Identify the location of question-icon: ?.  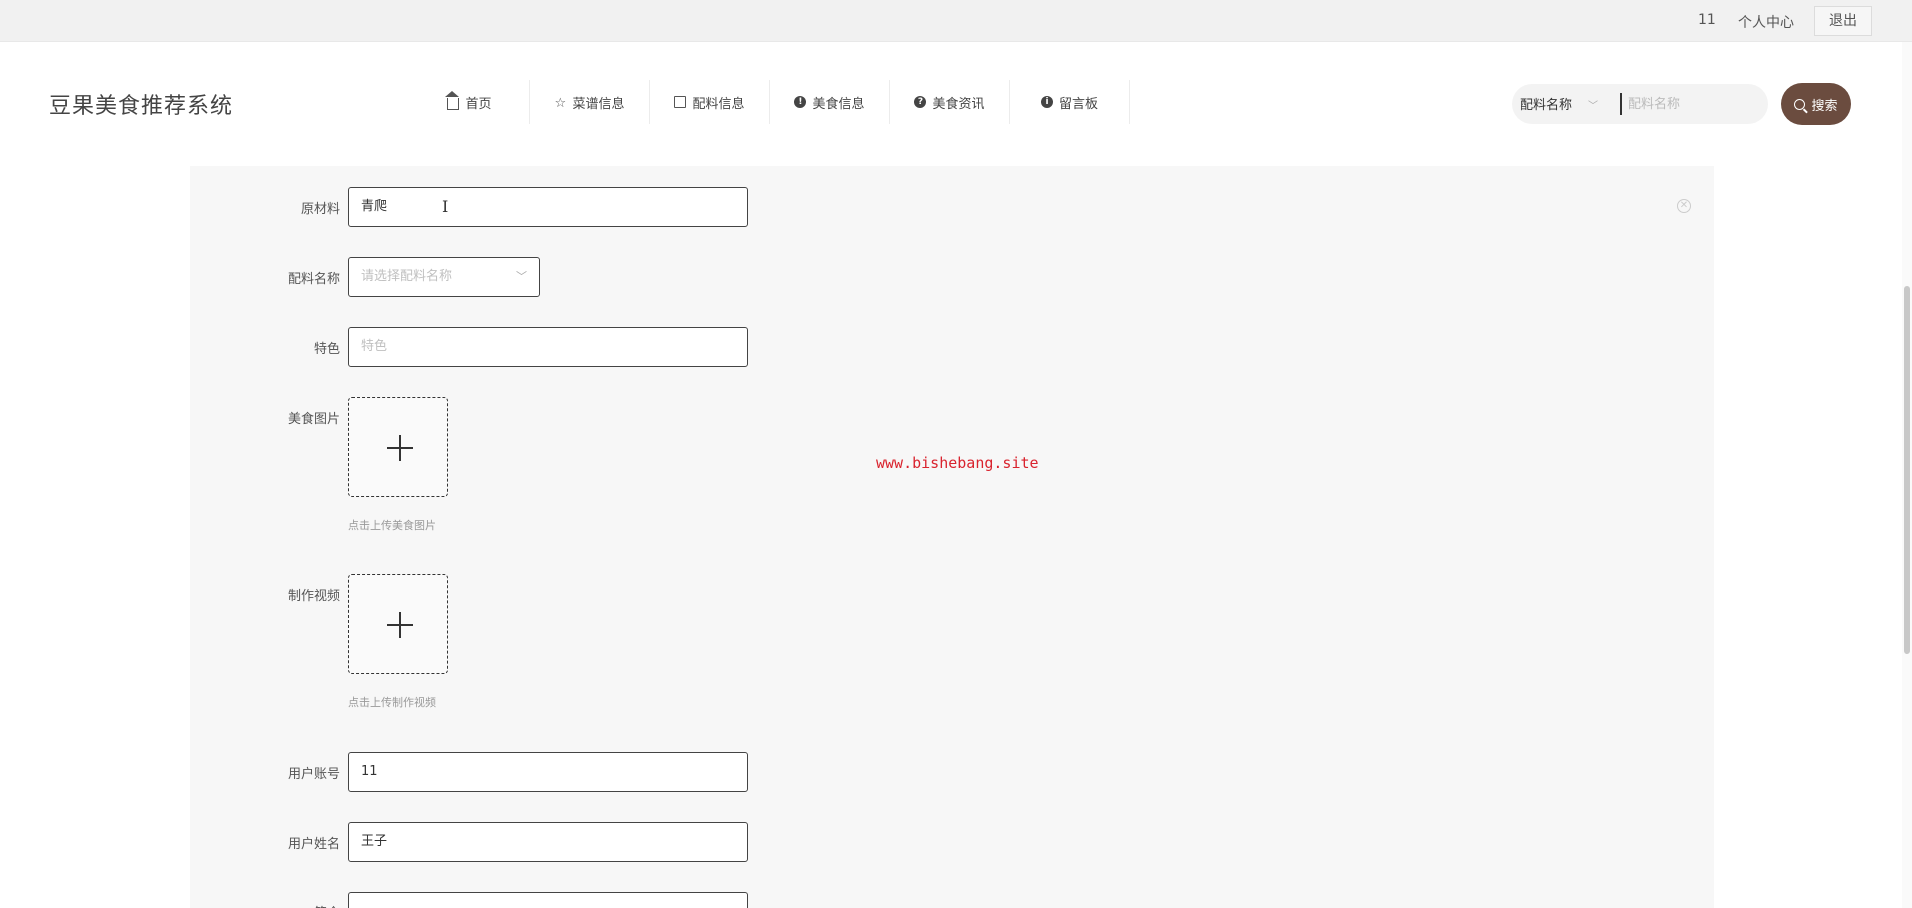
(920, 102).